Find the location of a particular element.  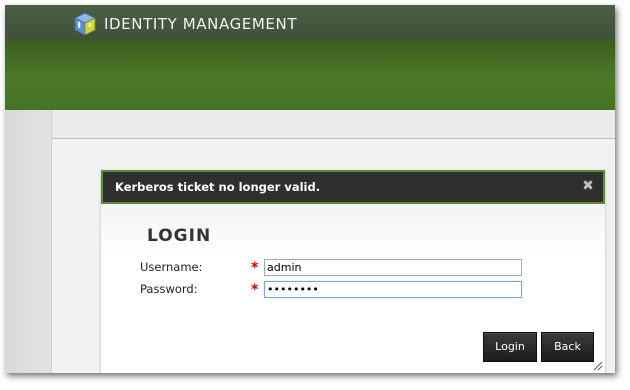

dialog-titlebar: Kerberos ticket no longer valid. ✖ is located at coordinates (353, 187).